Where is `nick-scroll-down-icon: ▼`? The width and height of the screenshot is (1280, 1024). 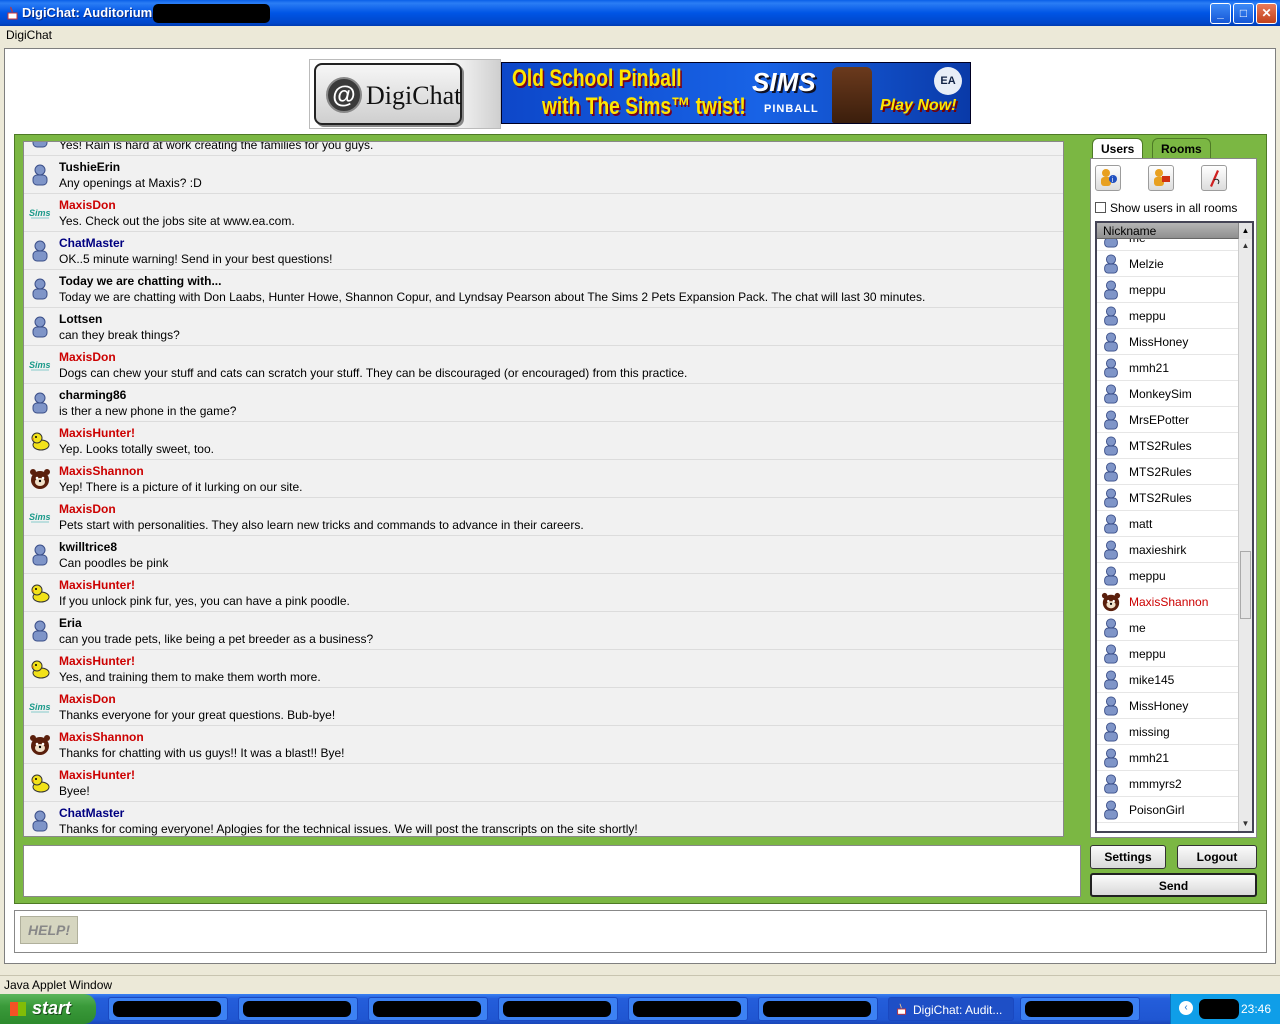
nick-scroll-down-icon: ▼ is located at coordinates (1245, 824).